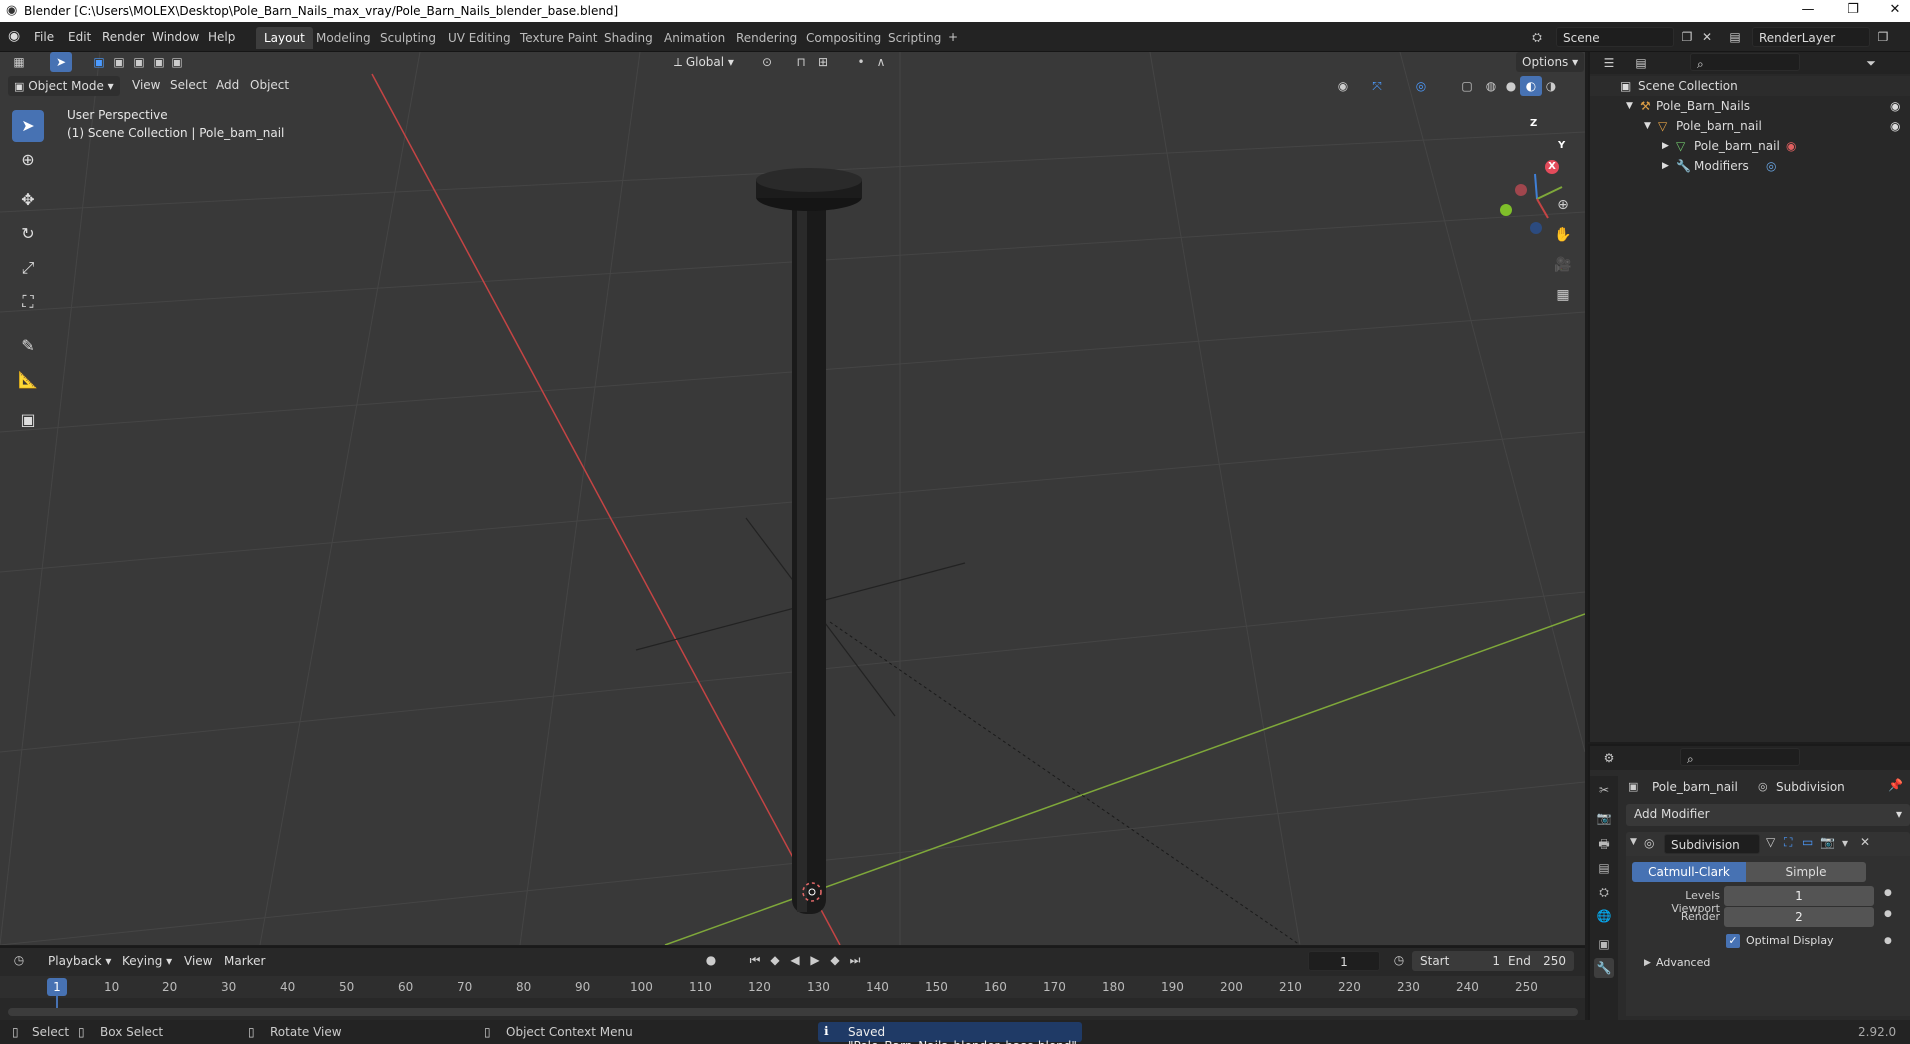 This screenshot has height=1044, width=1910. What do you see at coordinates (793, 1012) in the screenshot?
I see `timeline-scrollbar` at bounding box center [793, 1012].